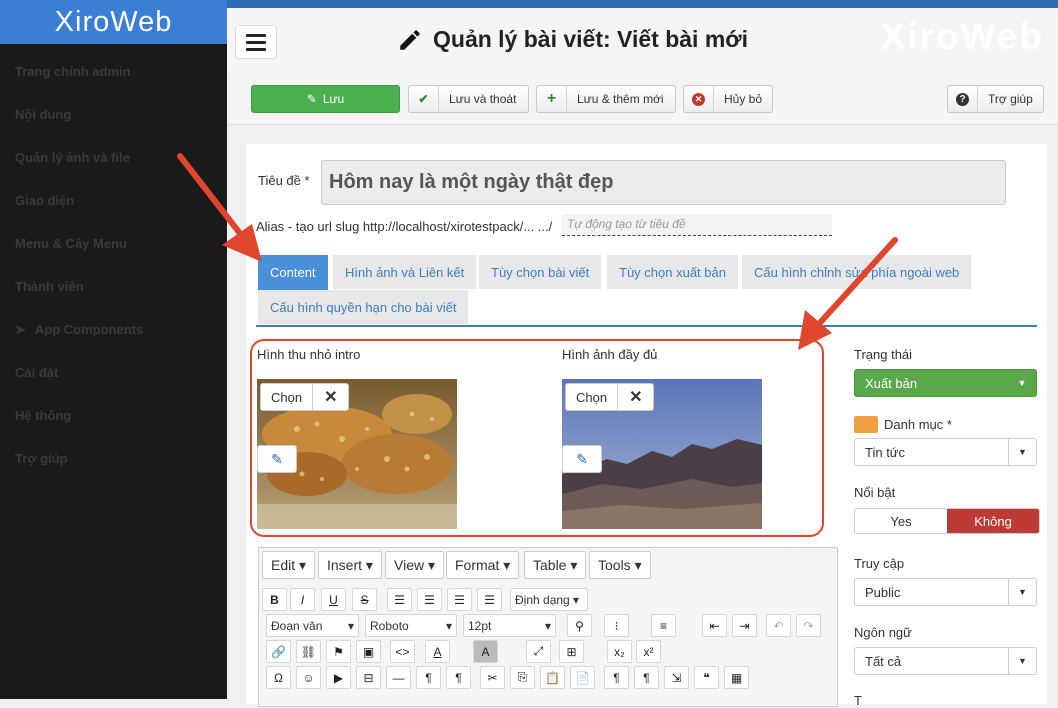 This screenshot has height=708, width=1058. What do you see at coordinates (571, 651) in the screenshot?
I see `table-icon: ⊞` at bounding box center [571, 651].